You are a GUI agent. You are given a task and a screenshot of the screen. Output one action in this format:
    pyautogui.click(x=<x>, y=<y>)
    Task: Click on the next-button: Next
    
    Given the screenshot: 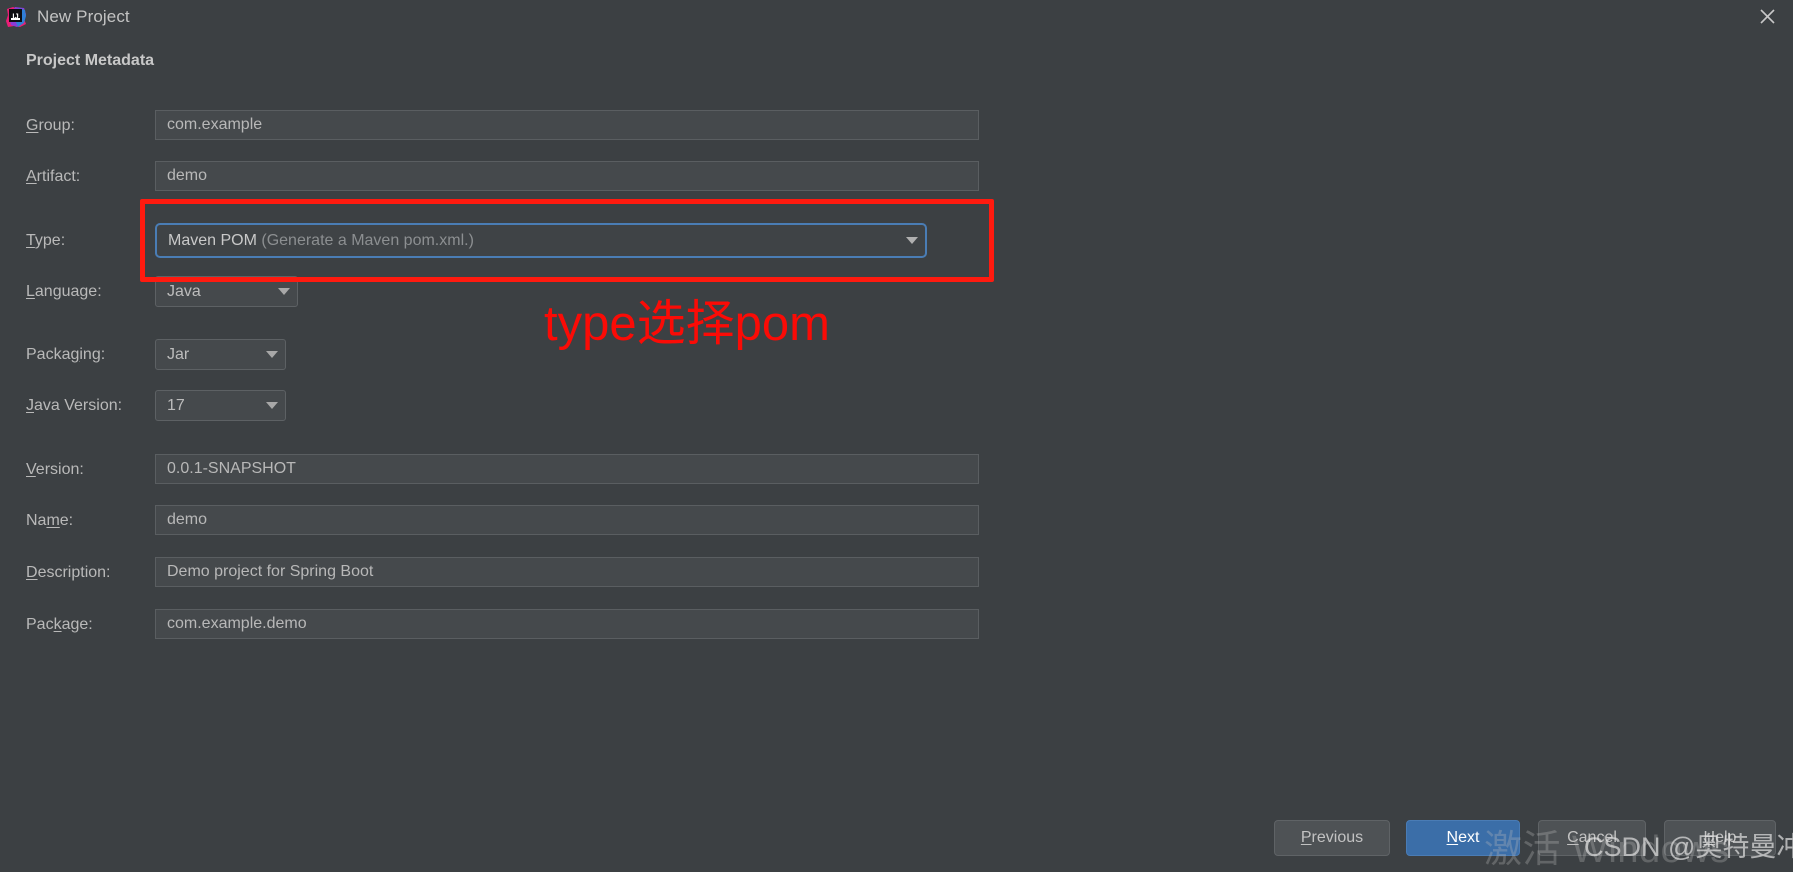 What is the action you would take?
    pyautogui.click(x=1463, y=838)
    